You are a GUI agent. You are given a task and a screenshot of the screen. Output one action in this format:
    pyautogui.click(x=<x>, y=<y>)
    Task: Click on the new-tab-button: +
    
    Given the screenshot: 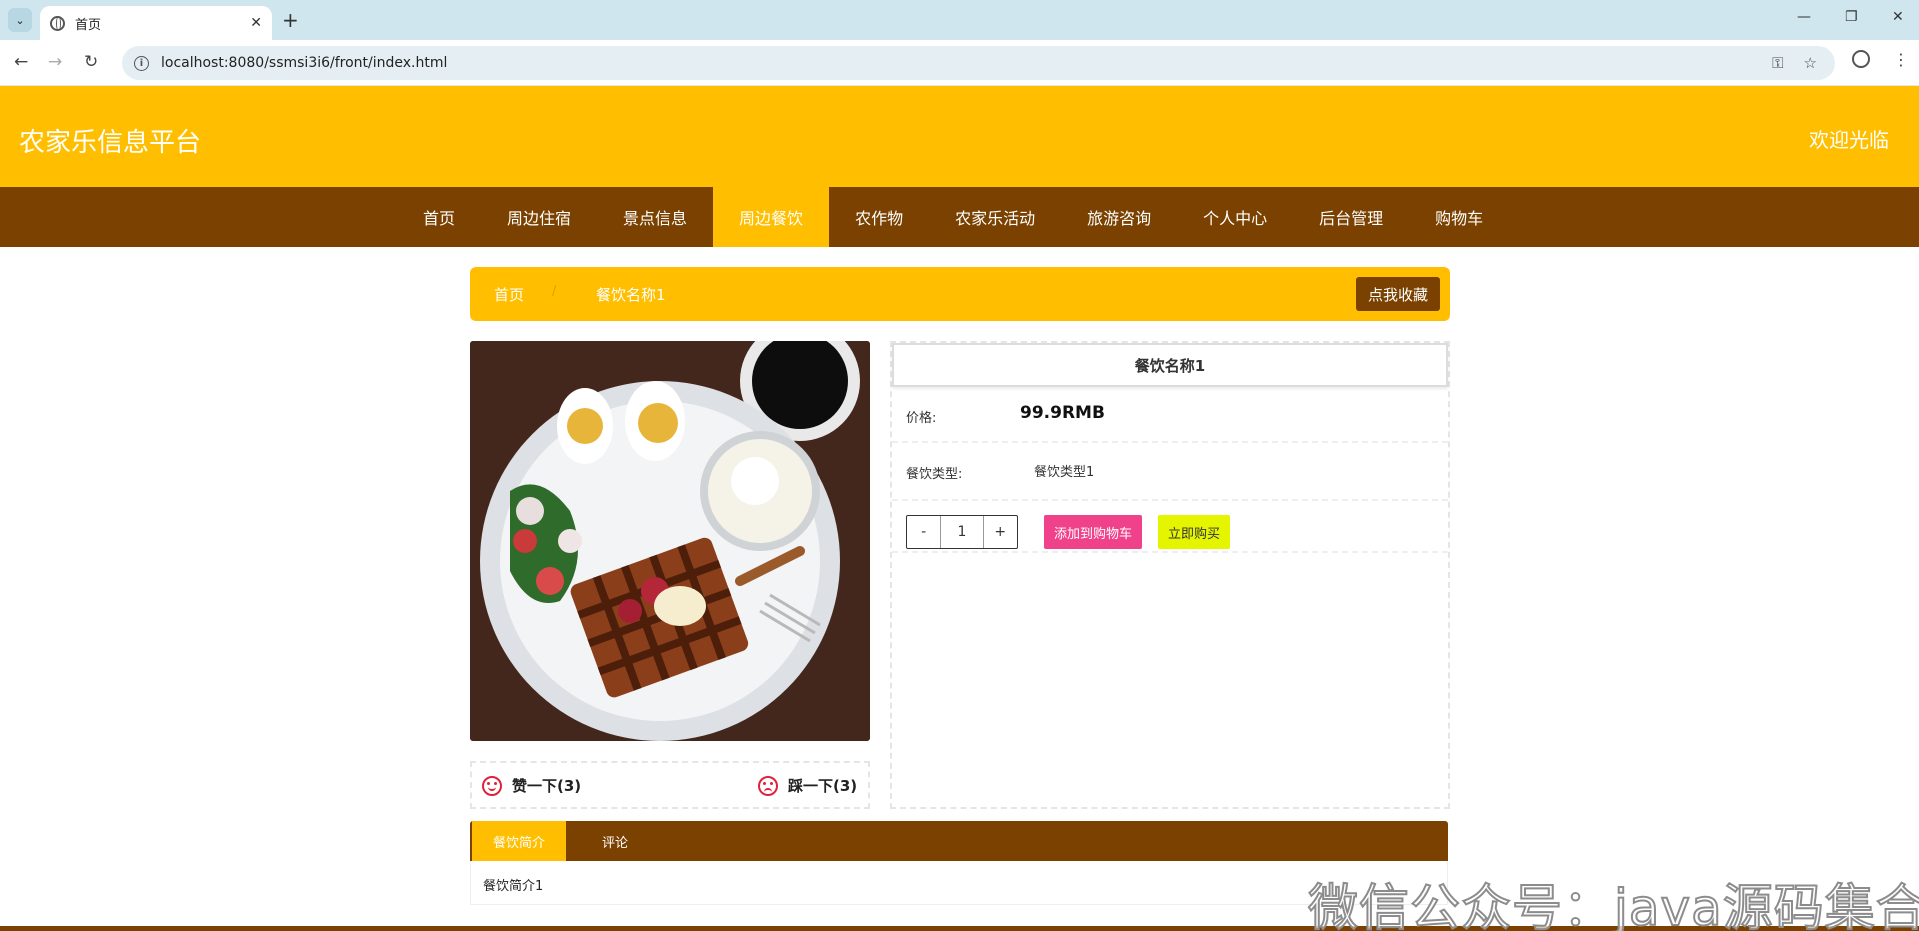 What is the action you would take?
    pyautogui.click(x=290, y=20)
    